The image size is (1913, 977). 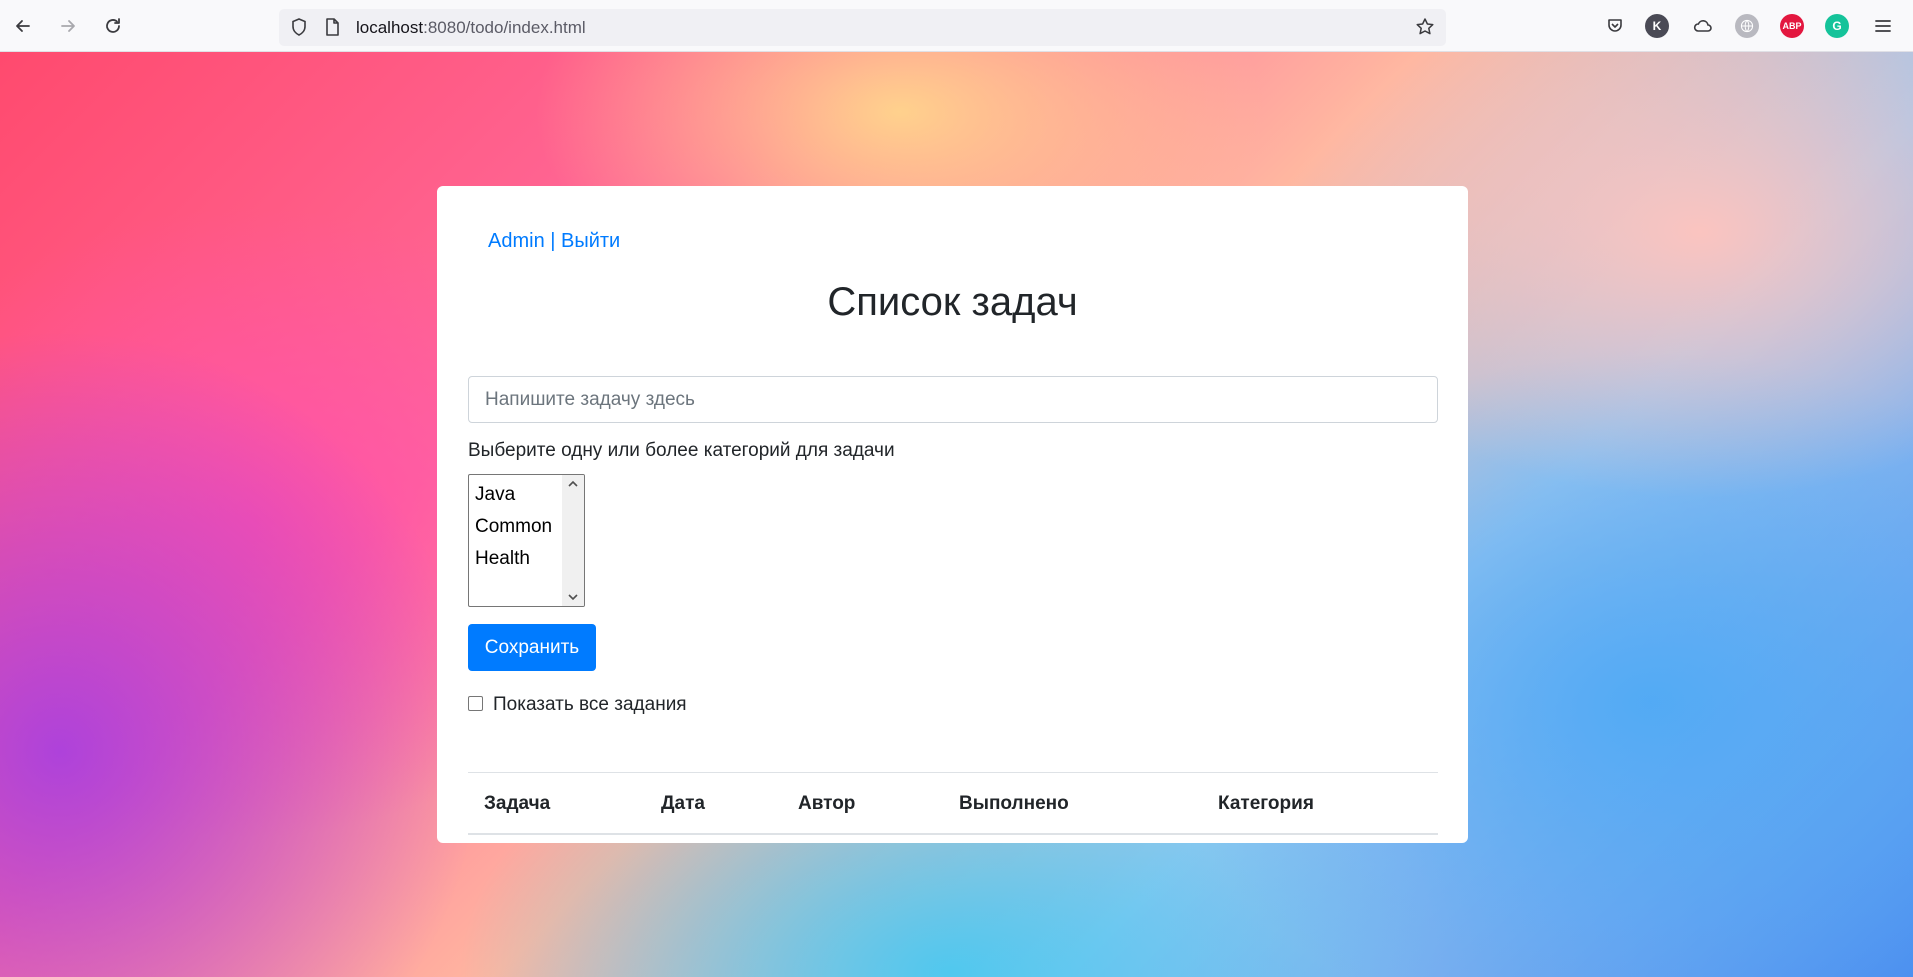 I want to click on category-select: Java Common Health, so click(x=526, y=540).